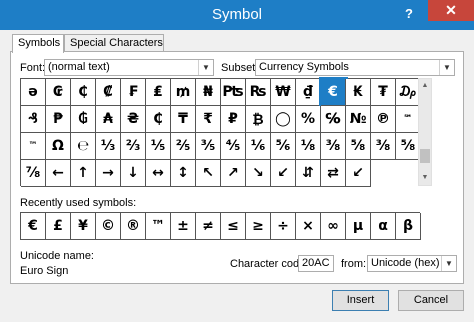 This screenshot has width=474, height=322. I want to click on symbol-cell: ↑, so click(83, 173).